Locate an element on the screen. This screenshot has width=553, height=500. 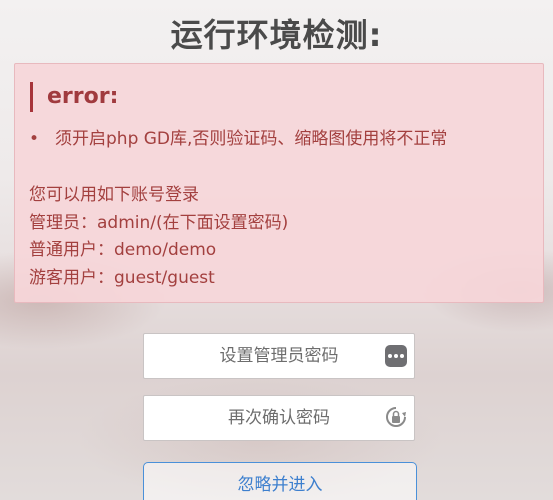
page-title: 运行环境检测: is located at coordinates (276, 35).